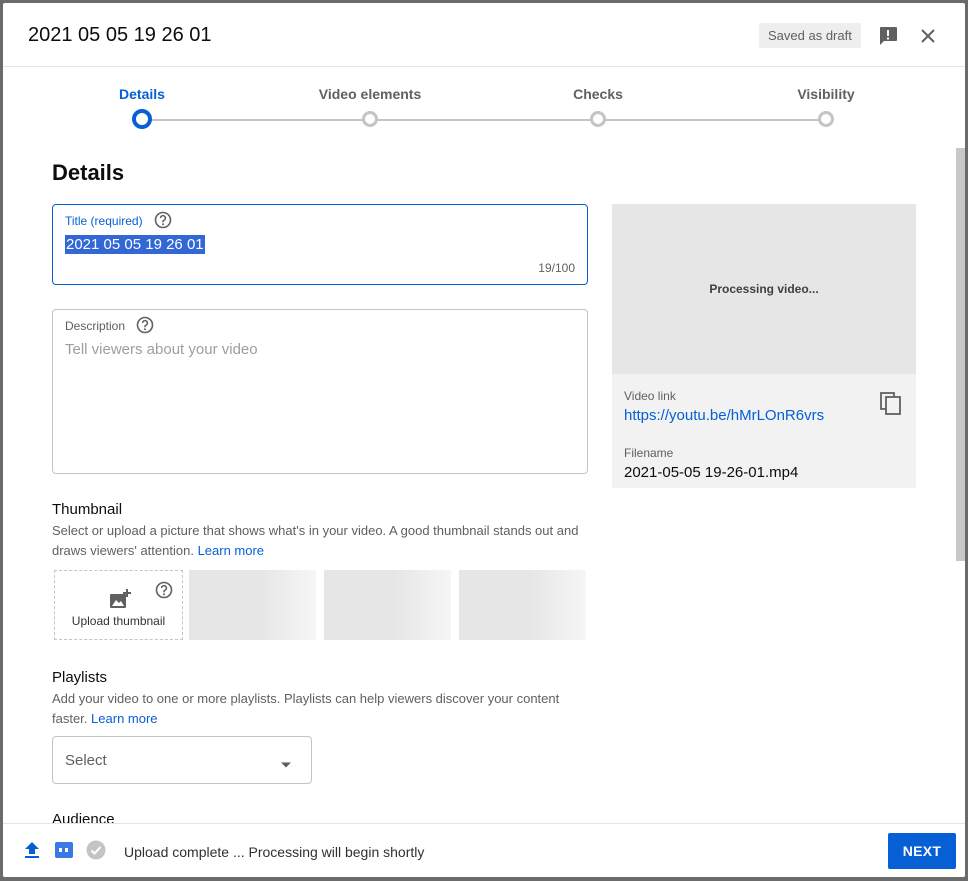 Image resolution: width=968 pixels, height=881 pixels. Describe the element at coordinates (810, 35) in the screenshot. I see `saved-as-draft-badge: Saved as draft` at that location.